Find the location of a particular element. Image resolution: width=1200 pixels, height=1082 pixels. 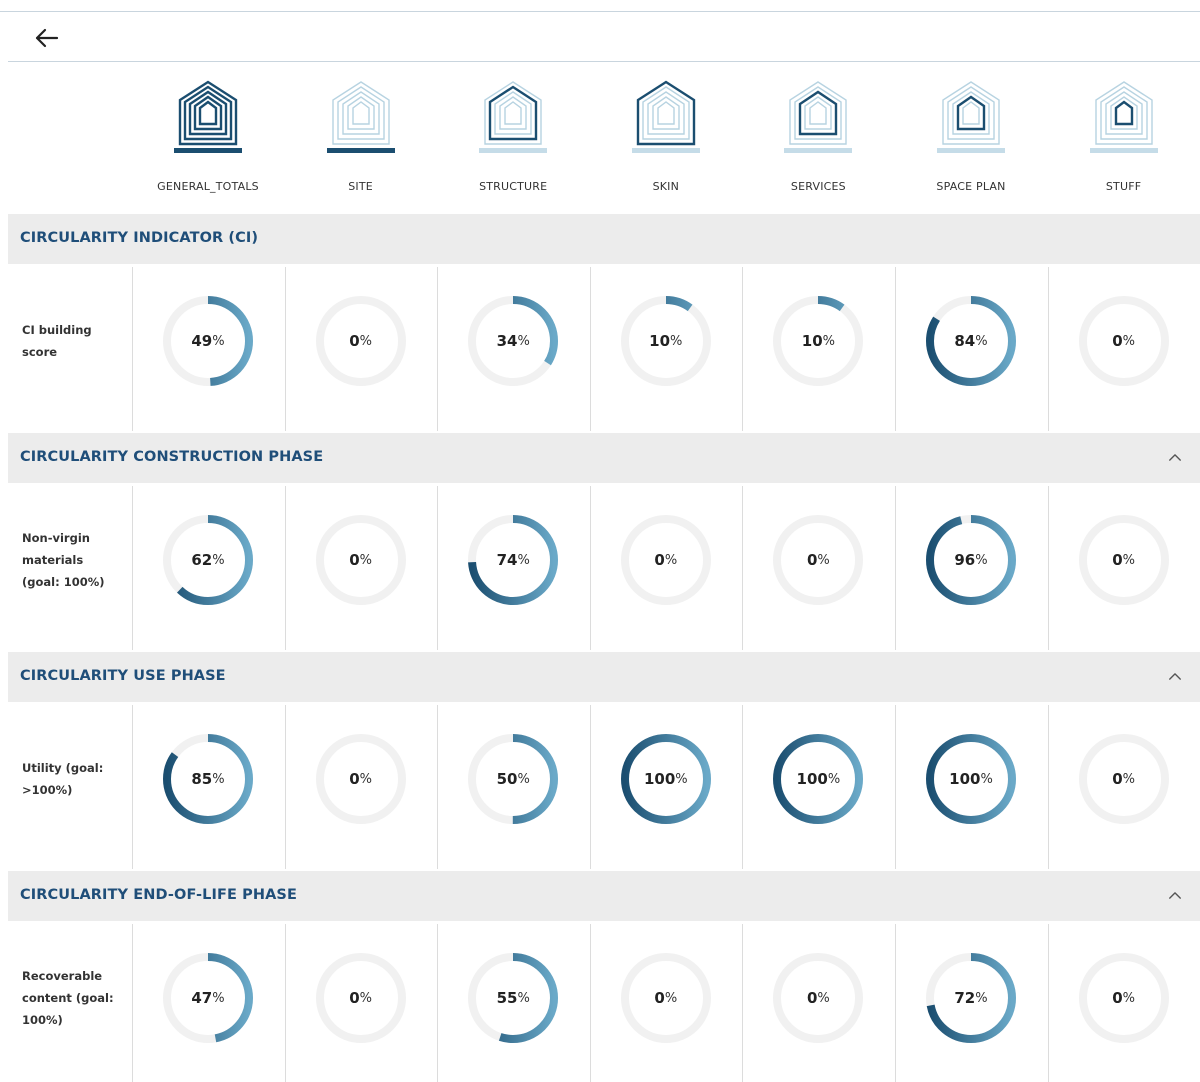

donut-value: 50% is located at coordinates (513, 779).